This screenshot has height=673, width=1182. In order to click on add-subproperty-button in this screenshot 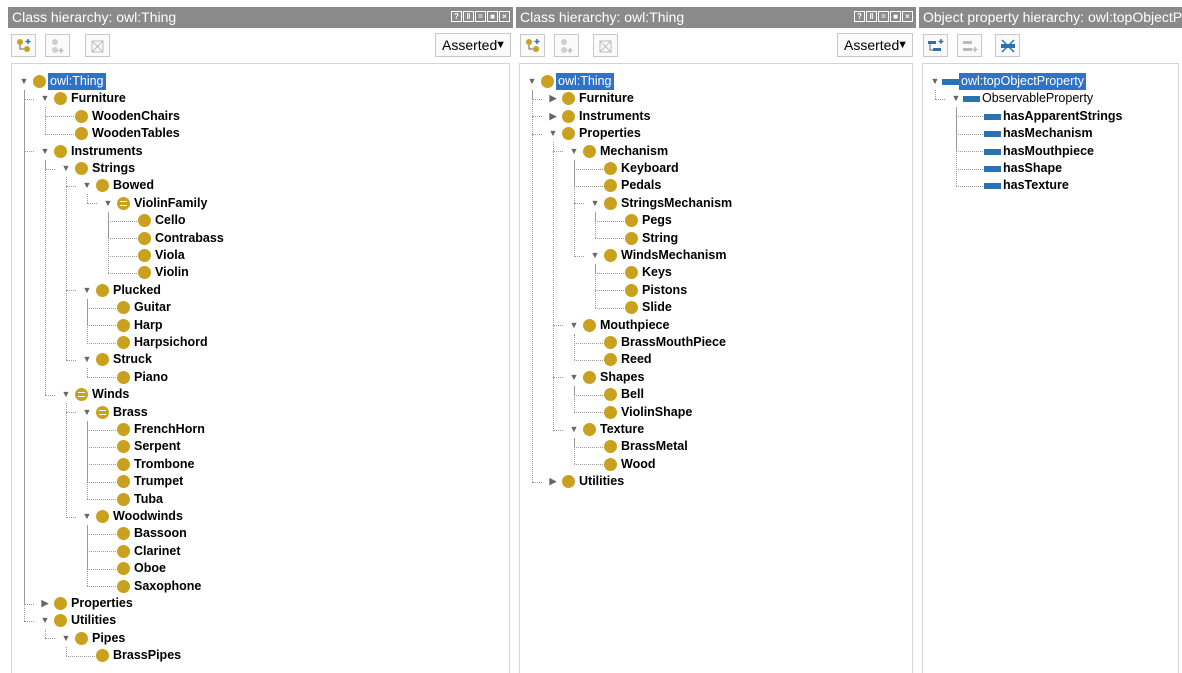, I will do `click(935, 45)`.